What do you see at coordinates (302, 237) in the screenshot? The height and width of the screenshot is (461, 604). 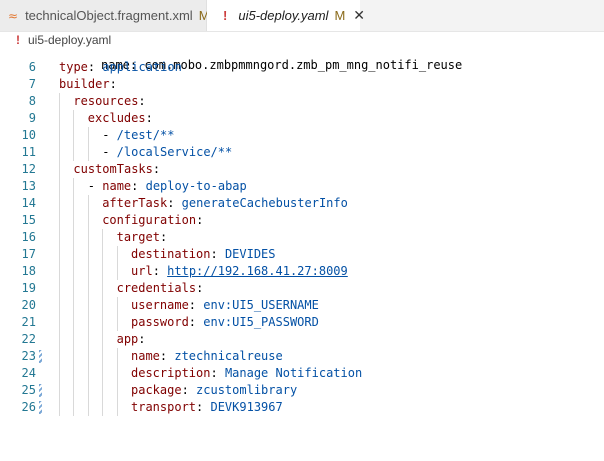 I see `code-line: 16 target:` at bounding box center [302, 237].